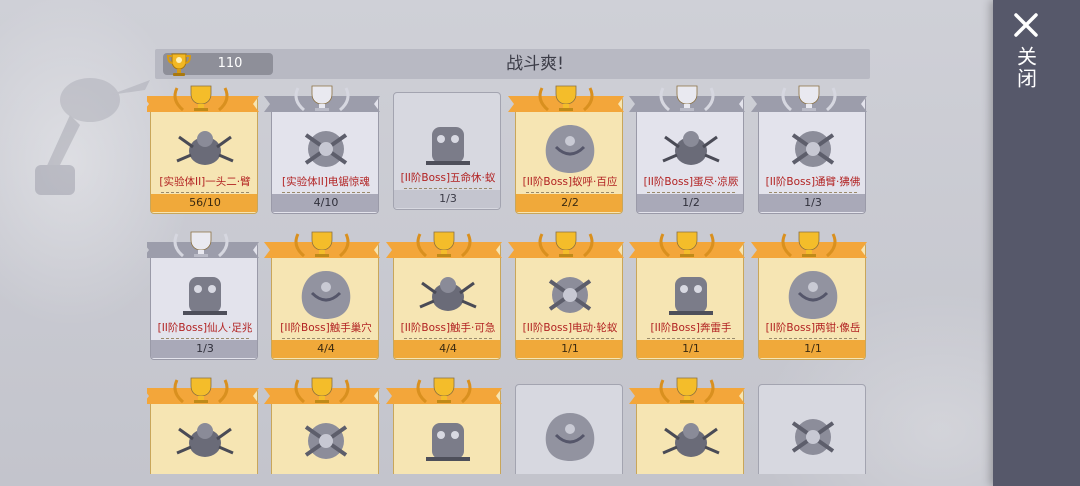 This screenshot has height=486, width=1080. I want to click on boss-card: [II阶Boss]电动·轮蚁 1/1, so click(566, 294).